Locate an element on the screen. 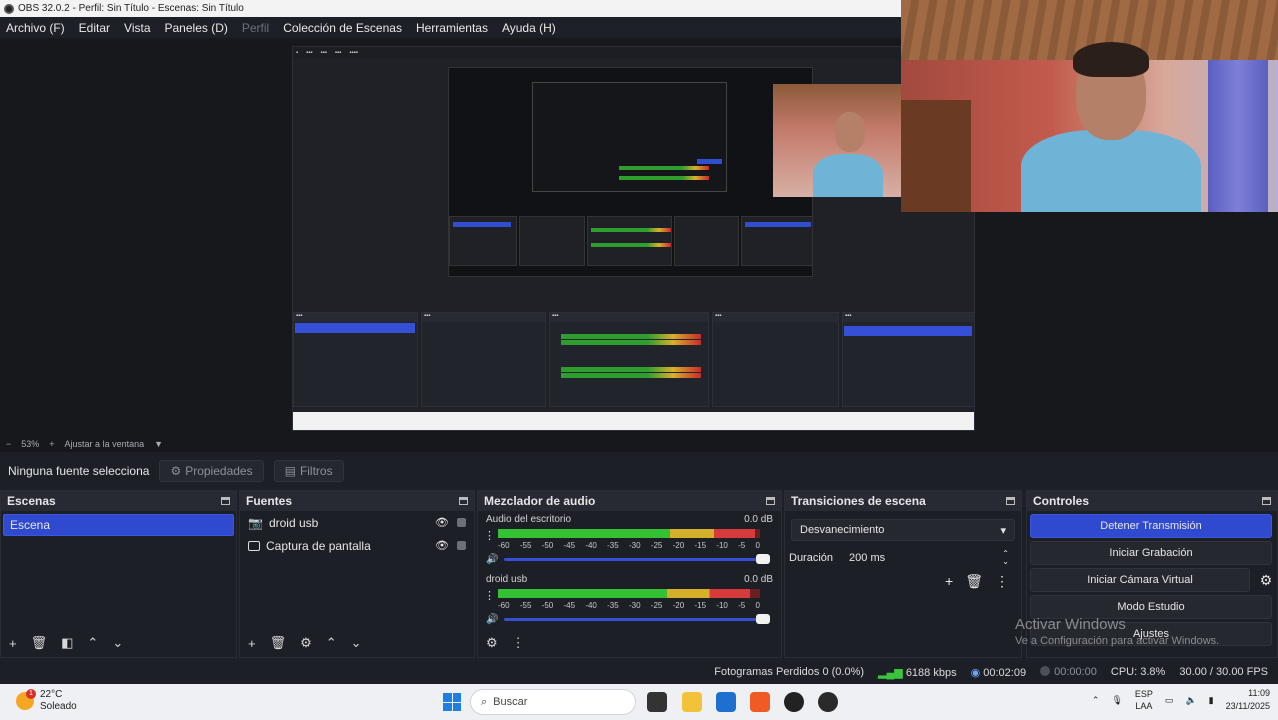 Image resolution: width=1278 pixels, height=720 pixels. volume-icon: 🔈 is located at coordinates (1190, 700).